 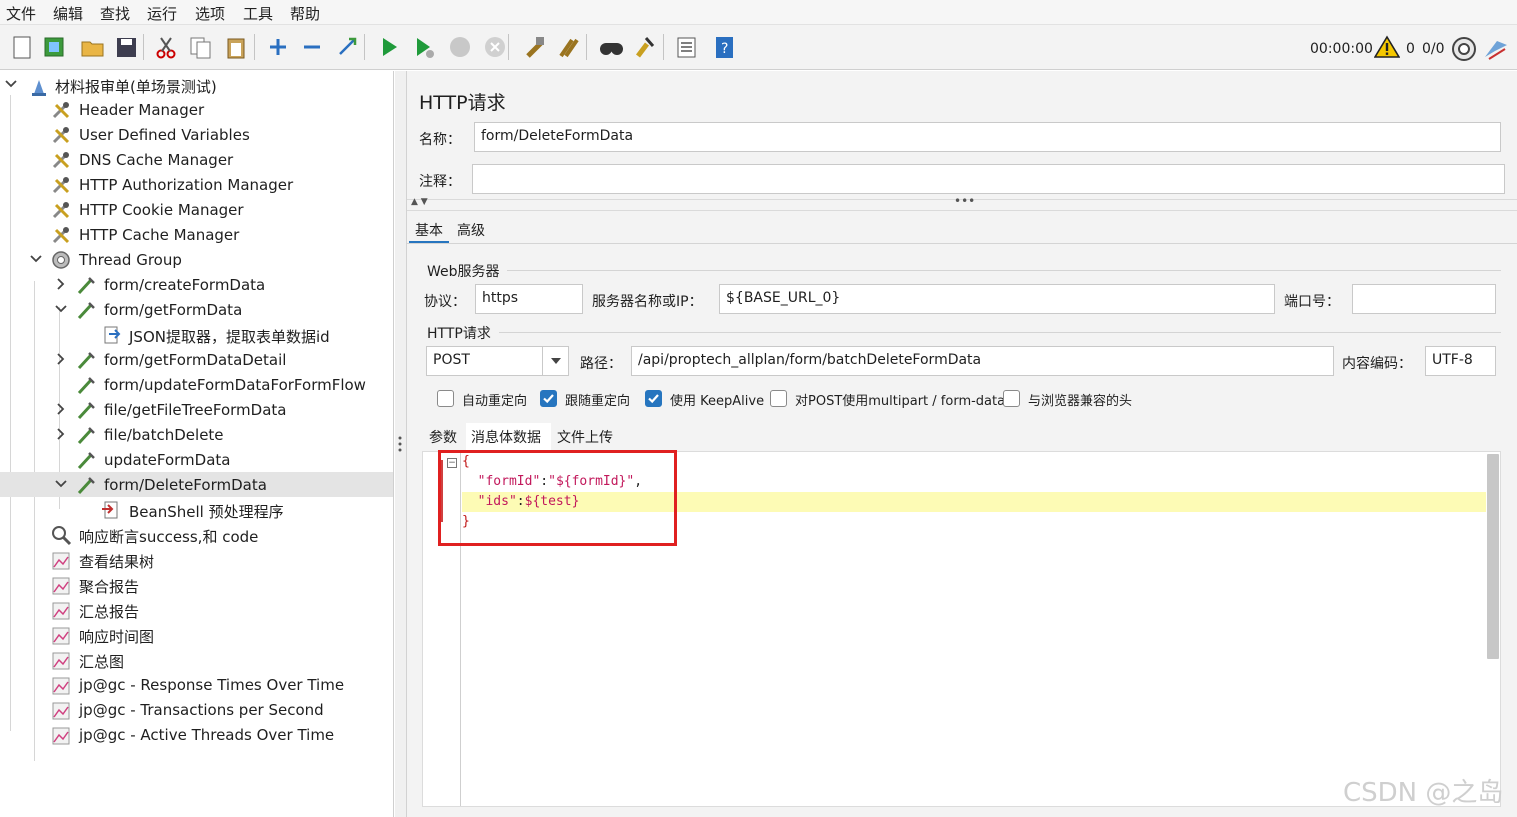 What do you see at coordinates (717, 401) in the screenshot?
I see `keepalive-label: 使用 KeepAlive` at bounding box center [717, 401].